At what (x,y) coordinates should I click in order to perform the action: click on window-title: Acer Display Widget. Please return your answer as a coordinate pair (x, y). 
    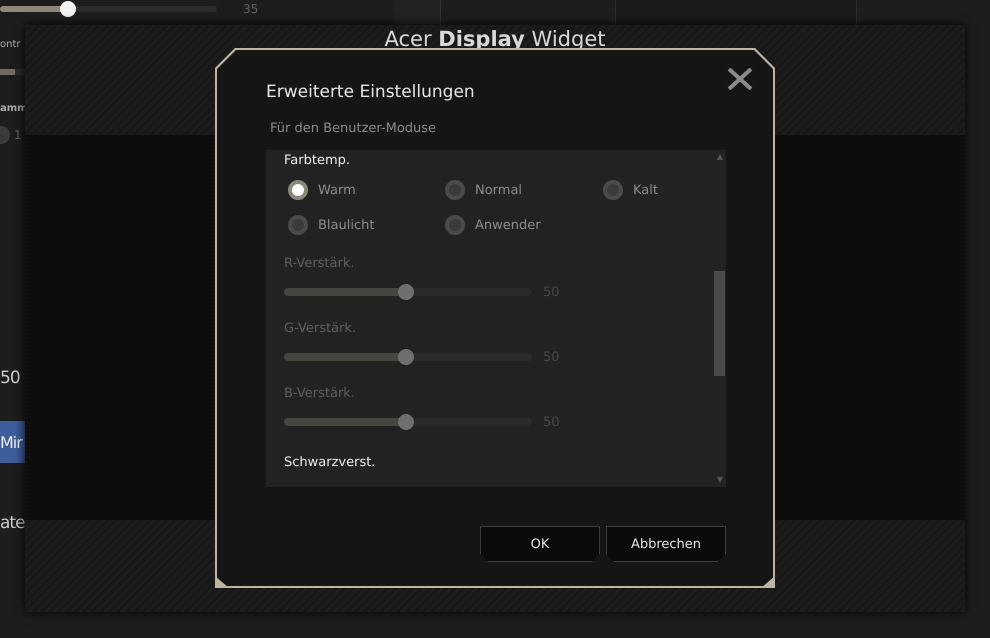
    Looking at the image, I should click on (495, 39).